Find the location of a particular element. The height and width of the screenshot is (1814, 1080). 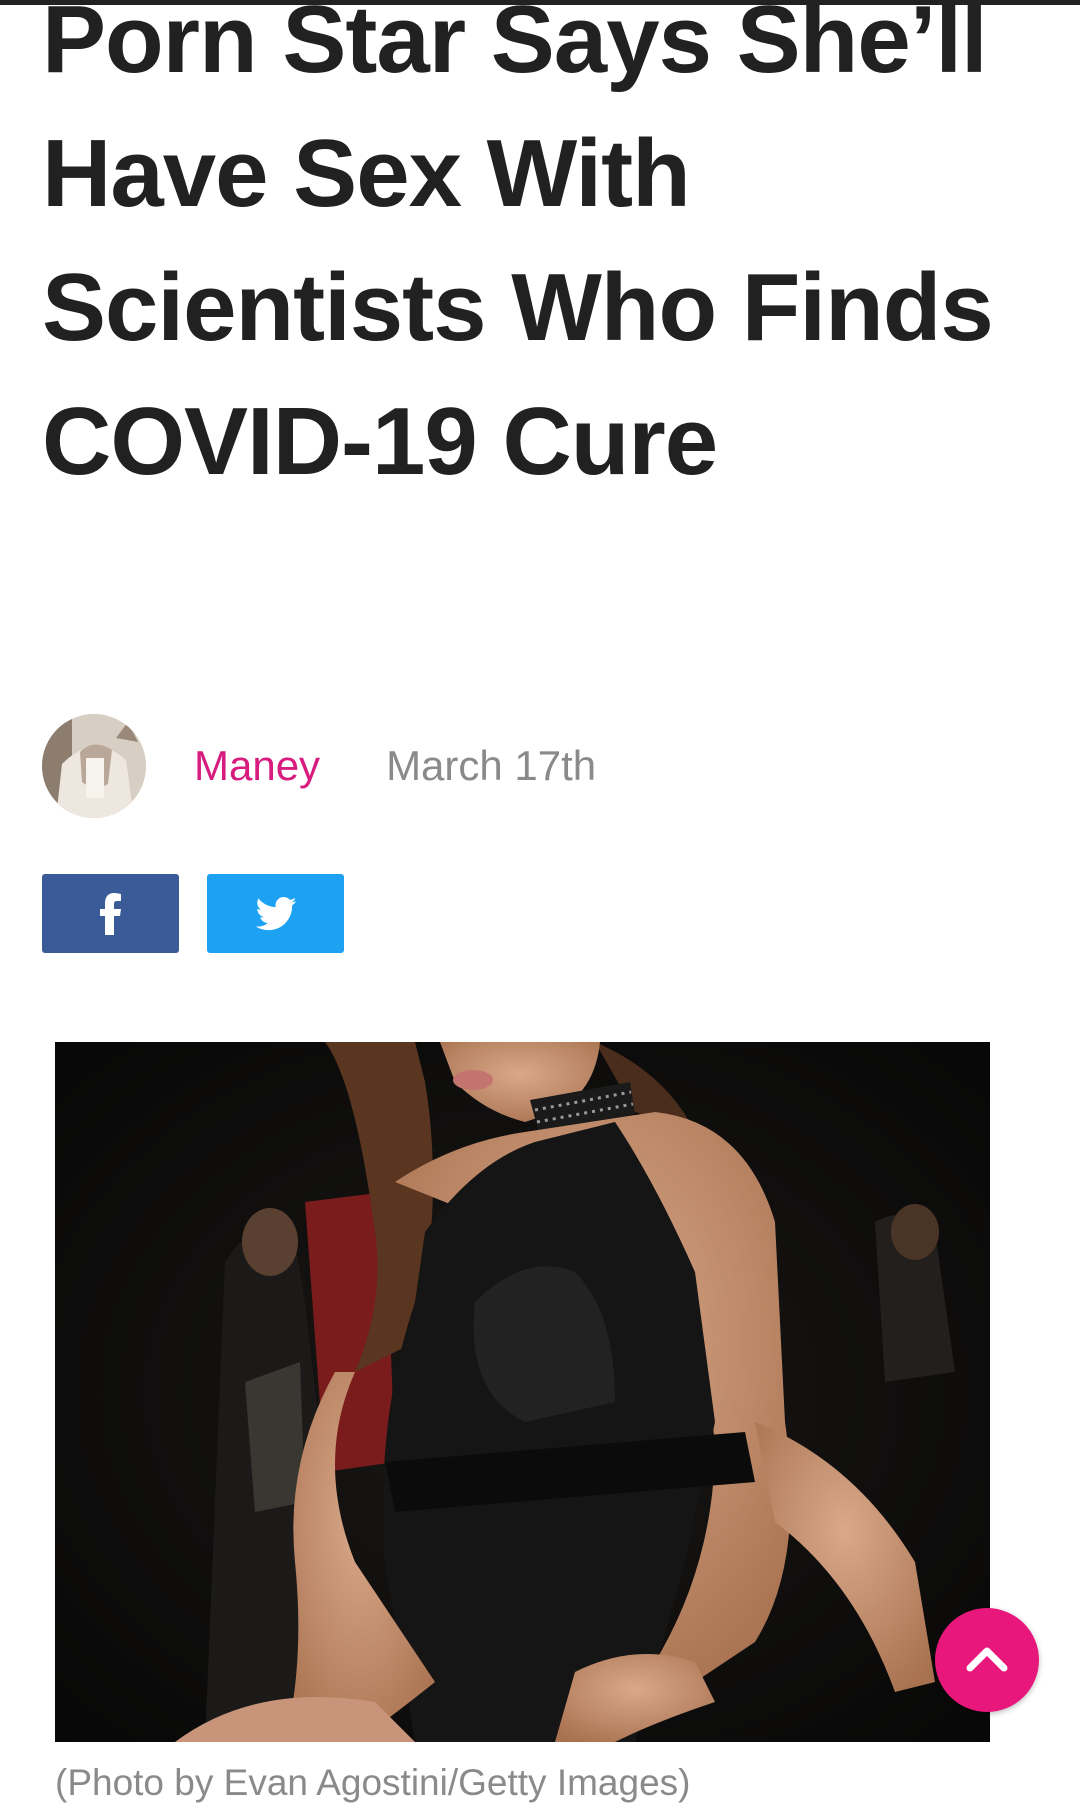

photo-caption: (Photo by Evan Agostini/Getty Images) is located at coordinates (373, 1782).